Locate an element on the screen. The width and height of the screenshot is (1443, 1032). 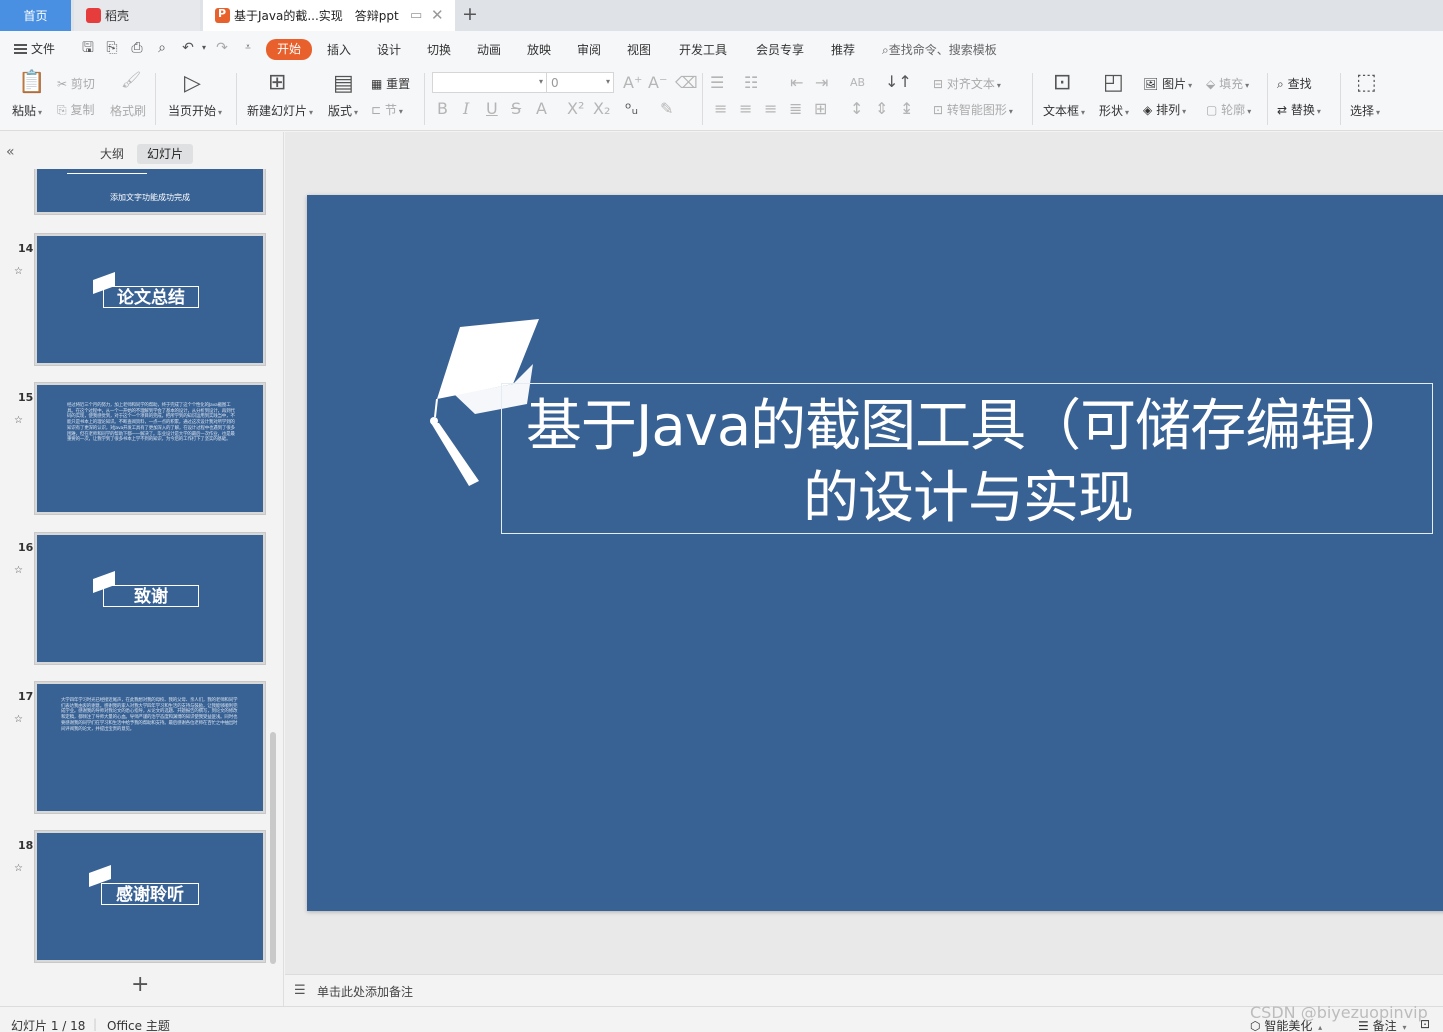
menu-start: 开始 is located at coordinates (289, 49).